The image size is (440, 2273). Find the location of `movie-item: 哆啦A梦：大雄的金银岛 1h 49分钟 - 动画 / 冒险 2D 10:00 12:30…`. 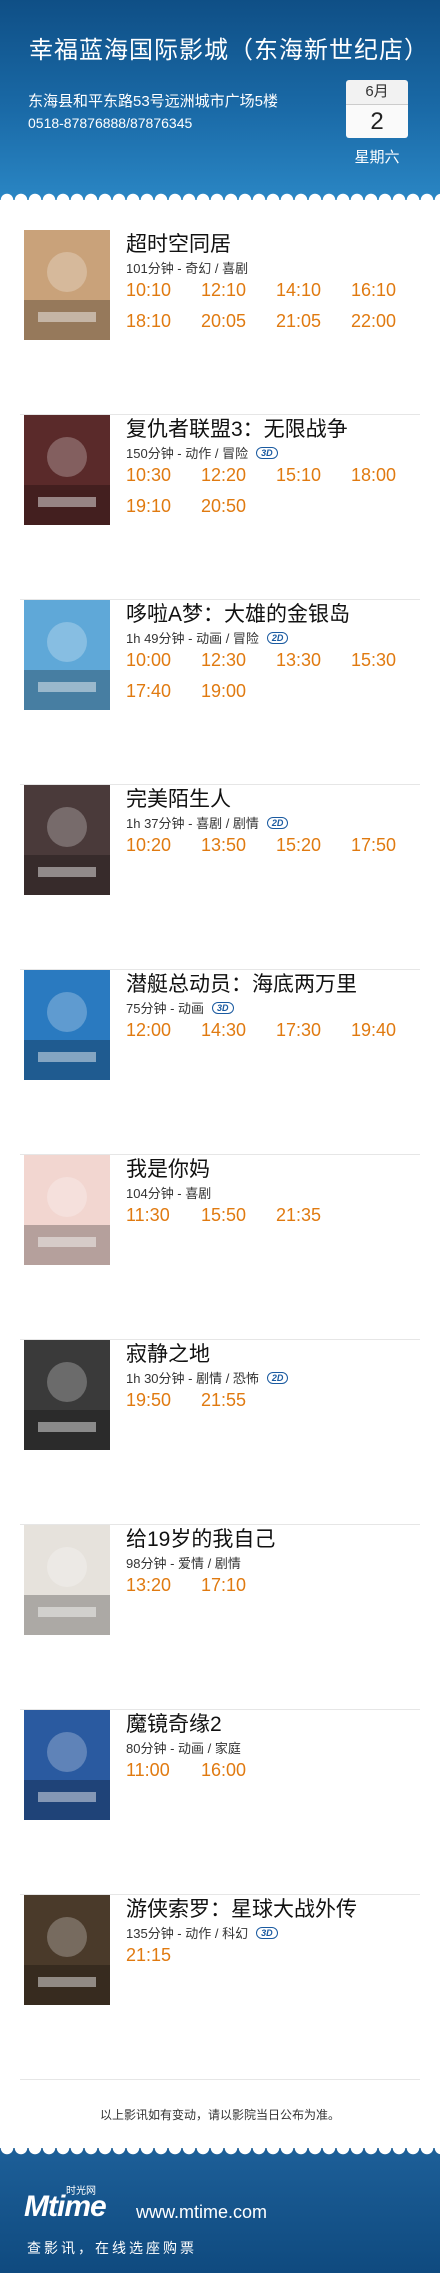

movie-item: 哆啦A梦：大雄的金银岛 1h 49分钟 - 动画 / 冒险 2D 10:00 12:30… is located at coordinates (220, 692).